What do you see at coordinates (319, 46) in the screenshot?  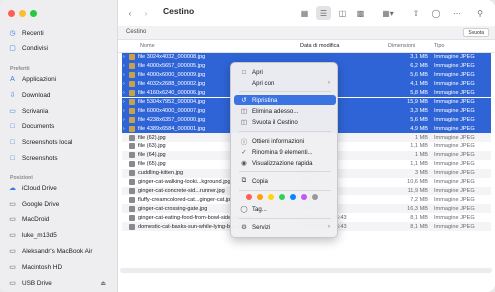 I see `column-date: Data di modifica` at bounding box center [319, 46].